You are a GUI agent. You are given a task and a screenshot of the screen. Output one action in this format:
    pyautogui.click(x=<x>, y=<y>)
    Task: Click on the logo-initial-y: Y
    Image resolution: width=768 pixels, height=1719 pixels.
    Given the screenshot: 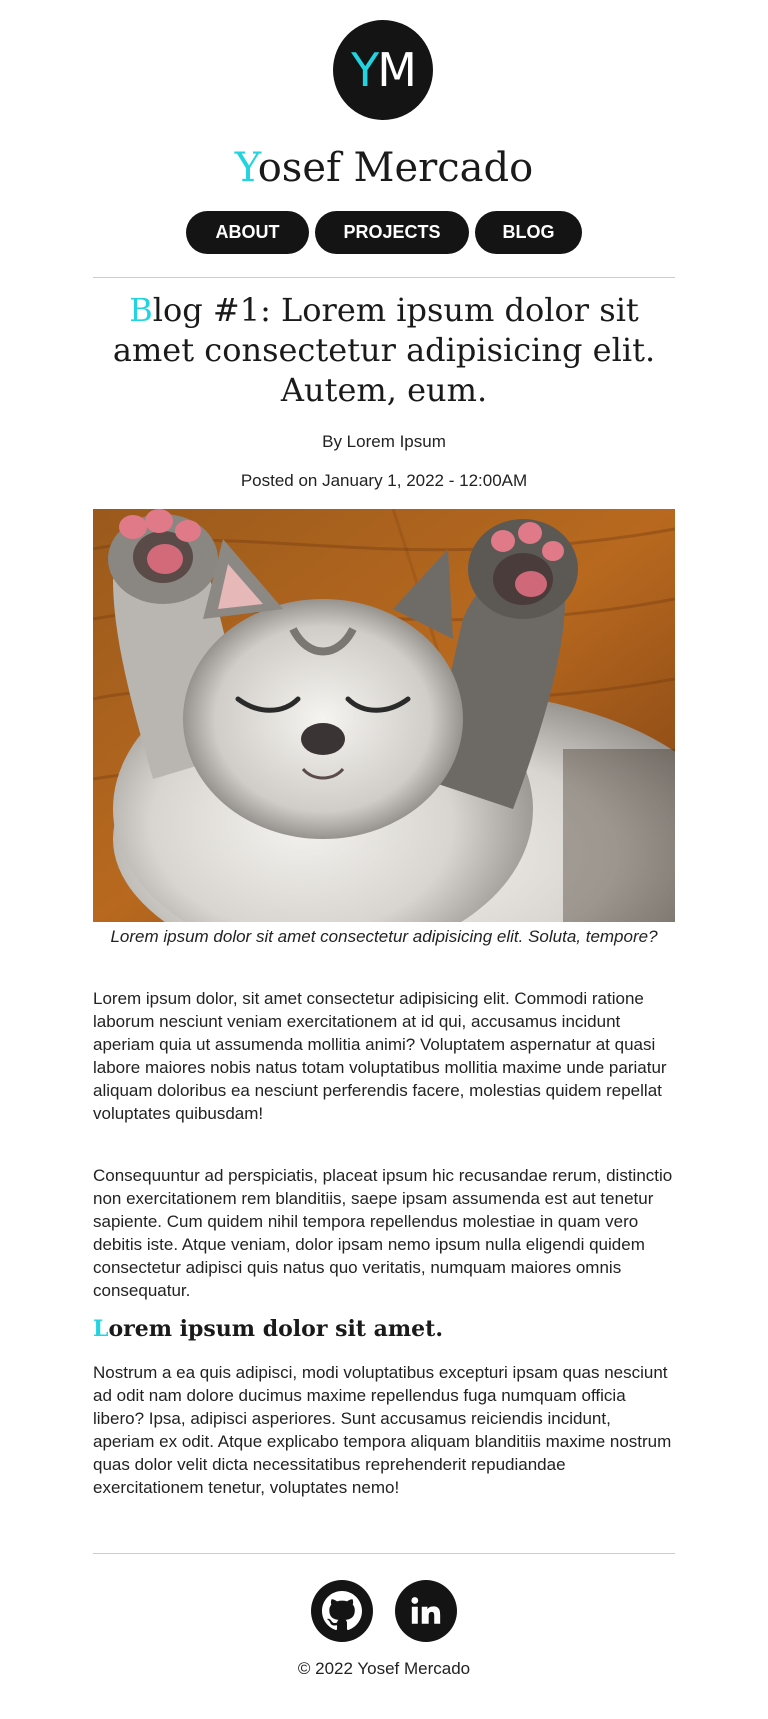 What is the action you would take?
    pyautogui.click(x=365, y=70)
    